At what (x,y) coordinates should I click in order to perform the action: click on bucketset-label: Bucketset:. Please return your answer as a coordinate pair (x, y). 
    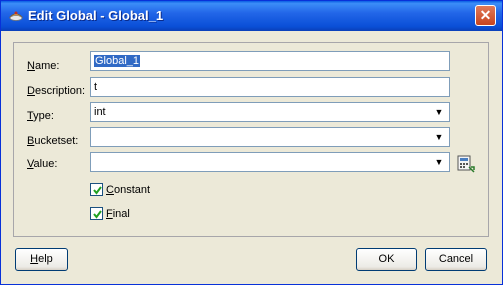
    Looking at the image, I should click on (53, 141).